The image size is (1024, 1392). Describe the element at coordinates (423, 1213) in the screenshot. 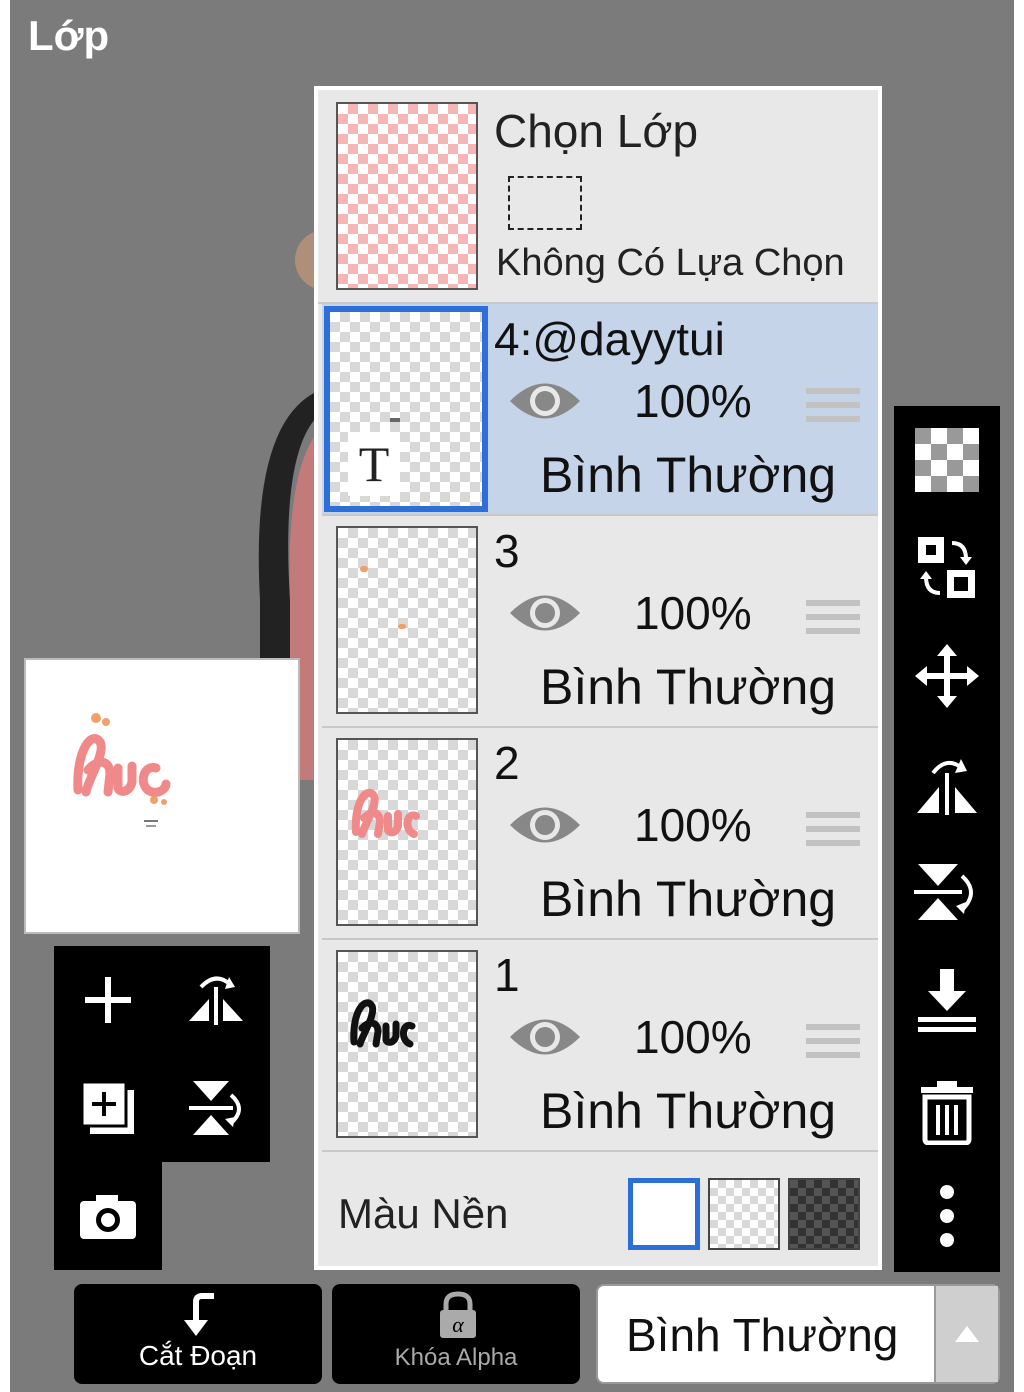

I see `background-color-label: Màu Nền` at that location.